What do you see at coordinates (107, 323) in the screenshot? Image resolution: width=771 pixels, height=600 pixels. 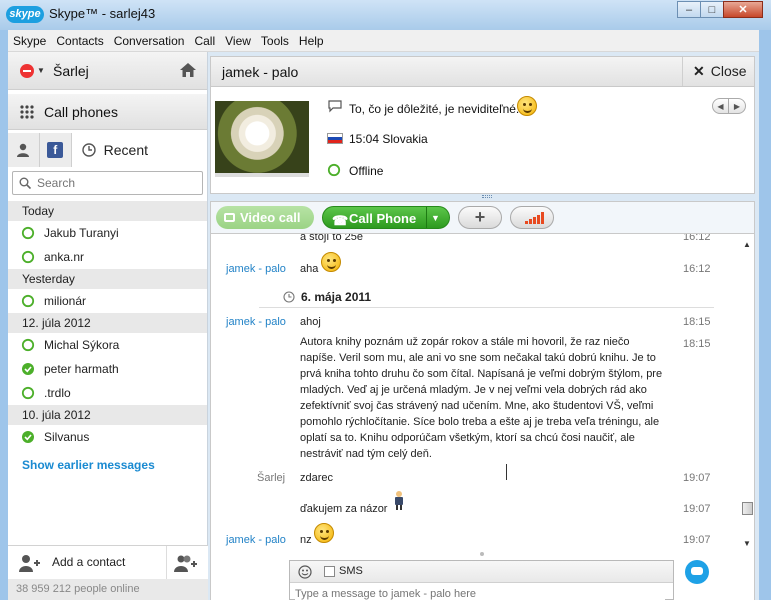 I see `group-header: 12. júla 2012` at bounding box center [107, 323].